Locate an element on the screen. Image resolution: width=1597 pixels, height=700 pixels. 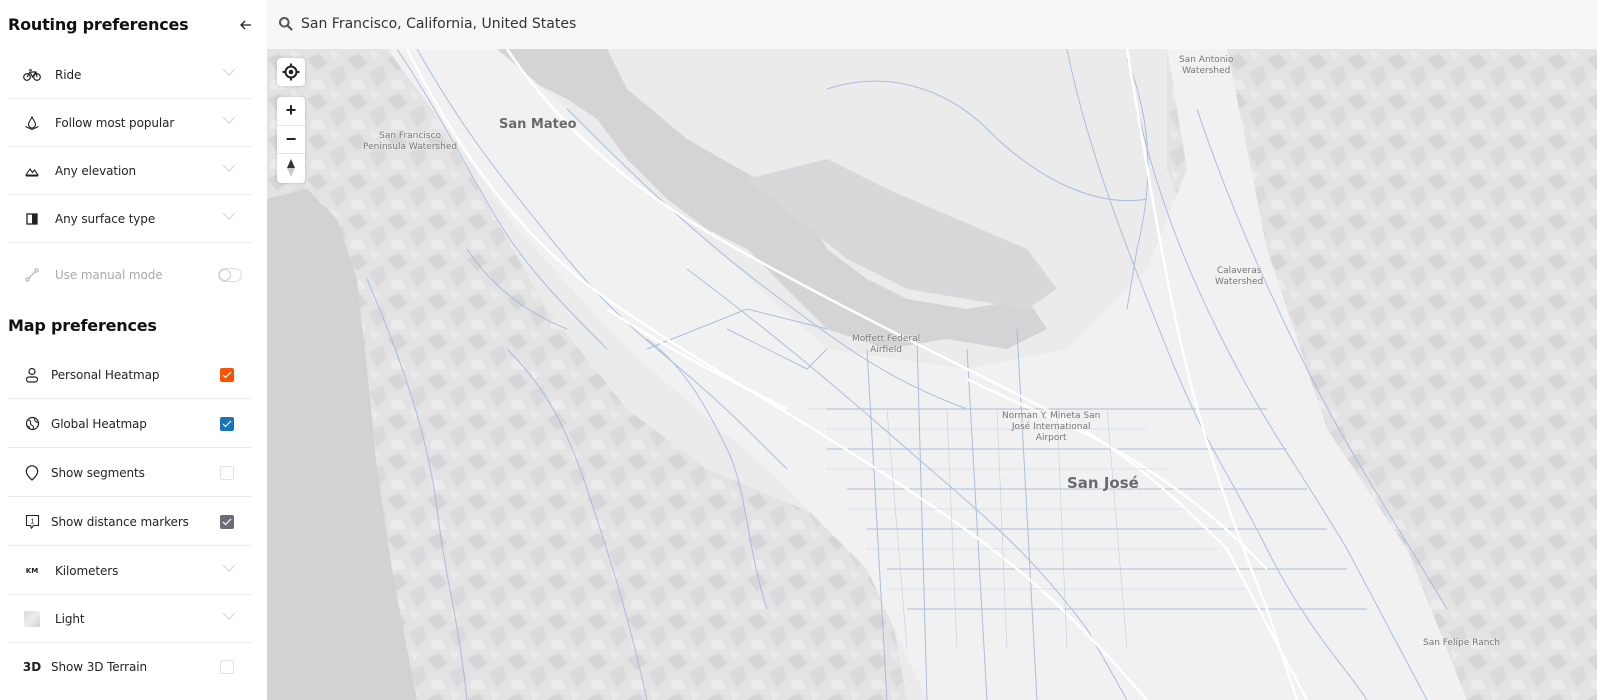
zoom-out-button: − is located at coordinates (291, 140).